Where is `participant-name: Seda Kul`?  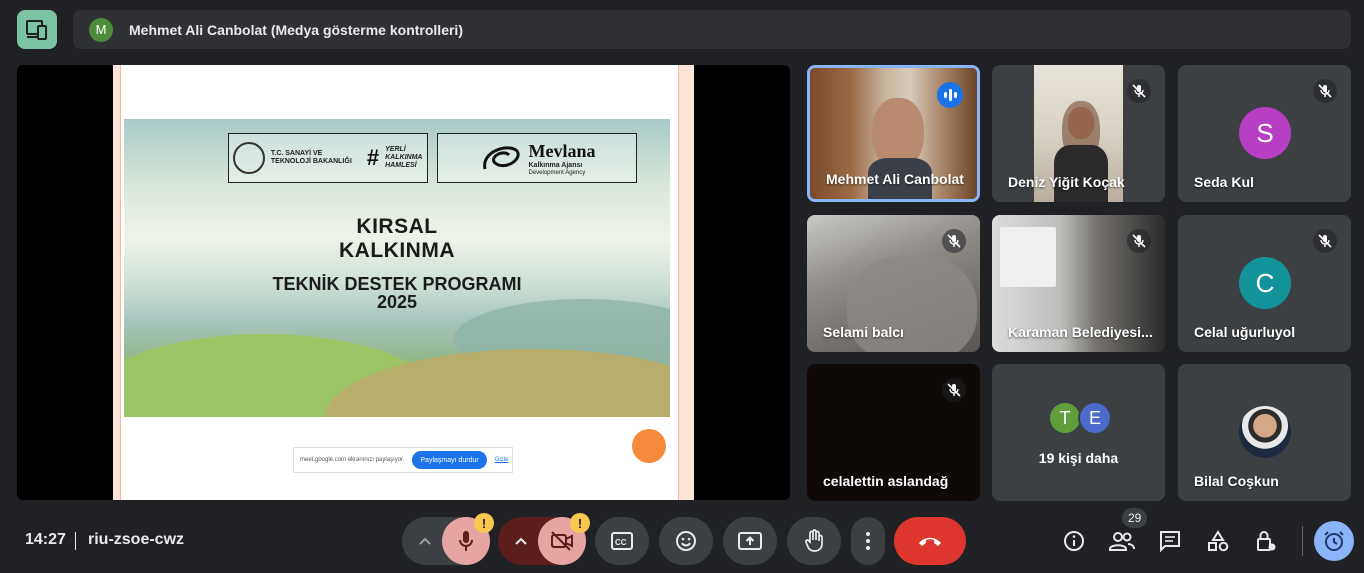 participant-name: Seda Kul is located at coordinates (1224, 182).